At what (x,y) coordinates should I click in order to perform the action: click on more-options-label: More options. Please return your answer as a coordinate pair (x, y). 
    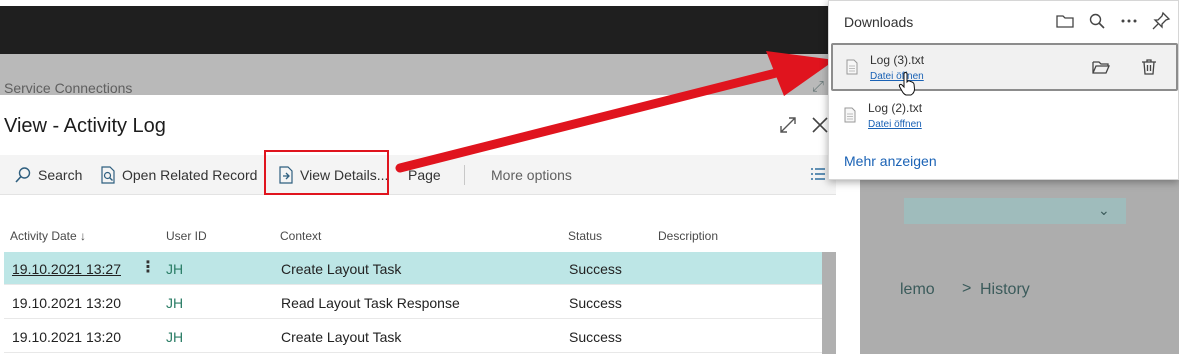
    Looking at the image, I should click on (531, 175).